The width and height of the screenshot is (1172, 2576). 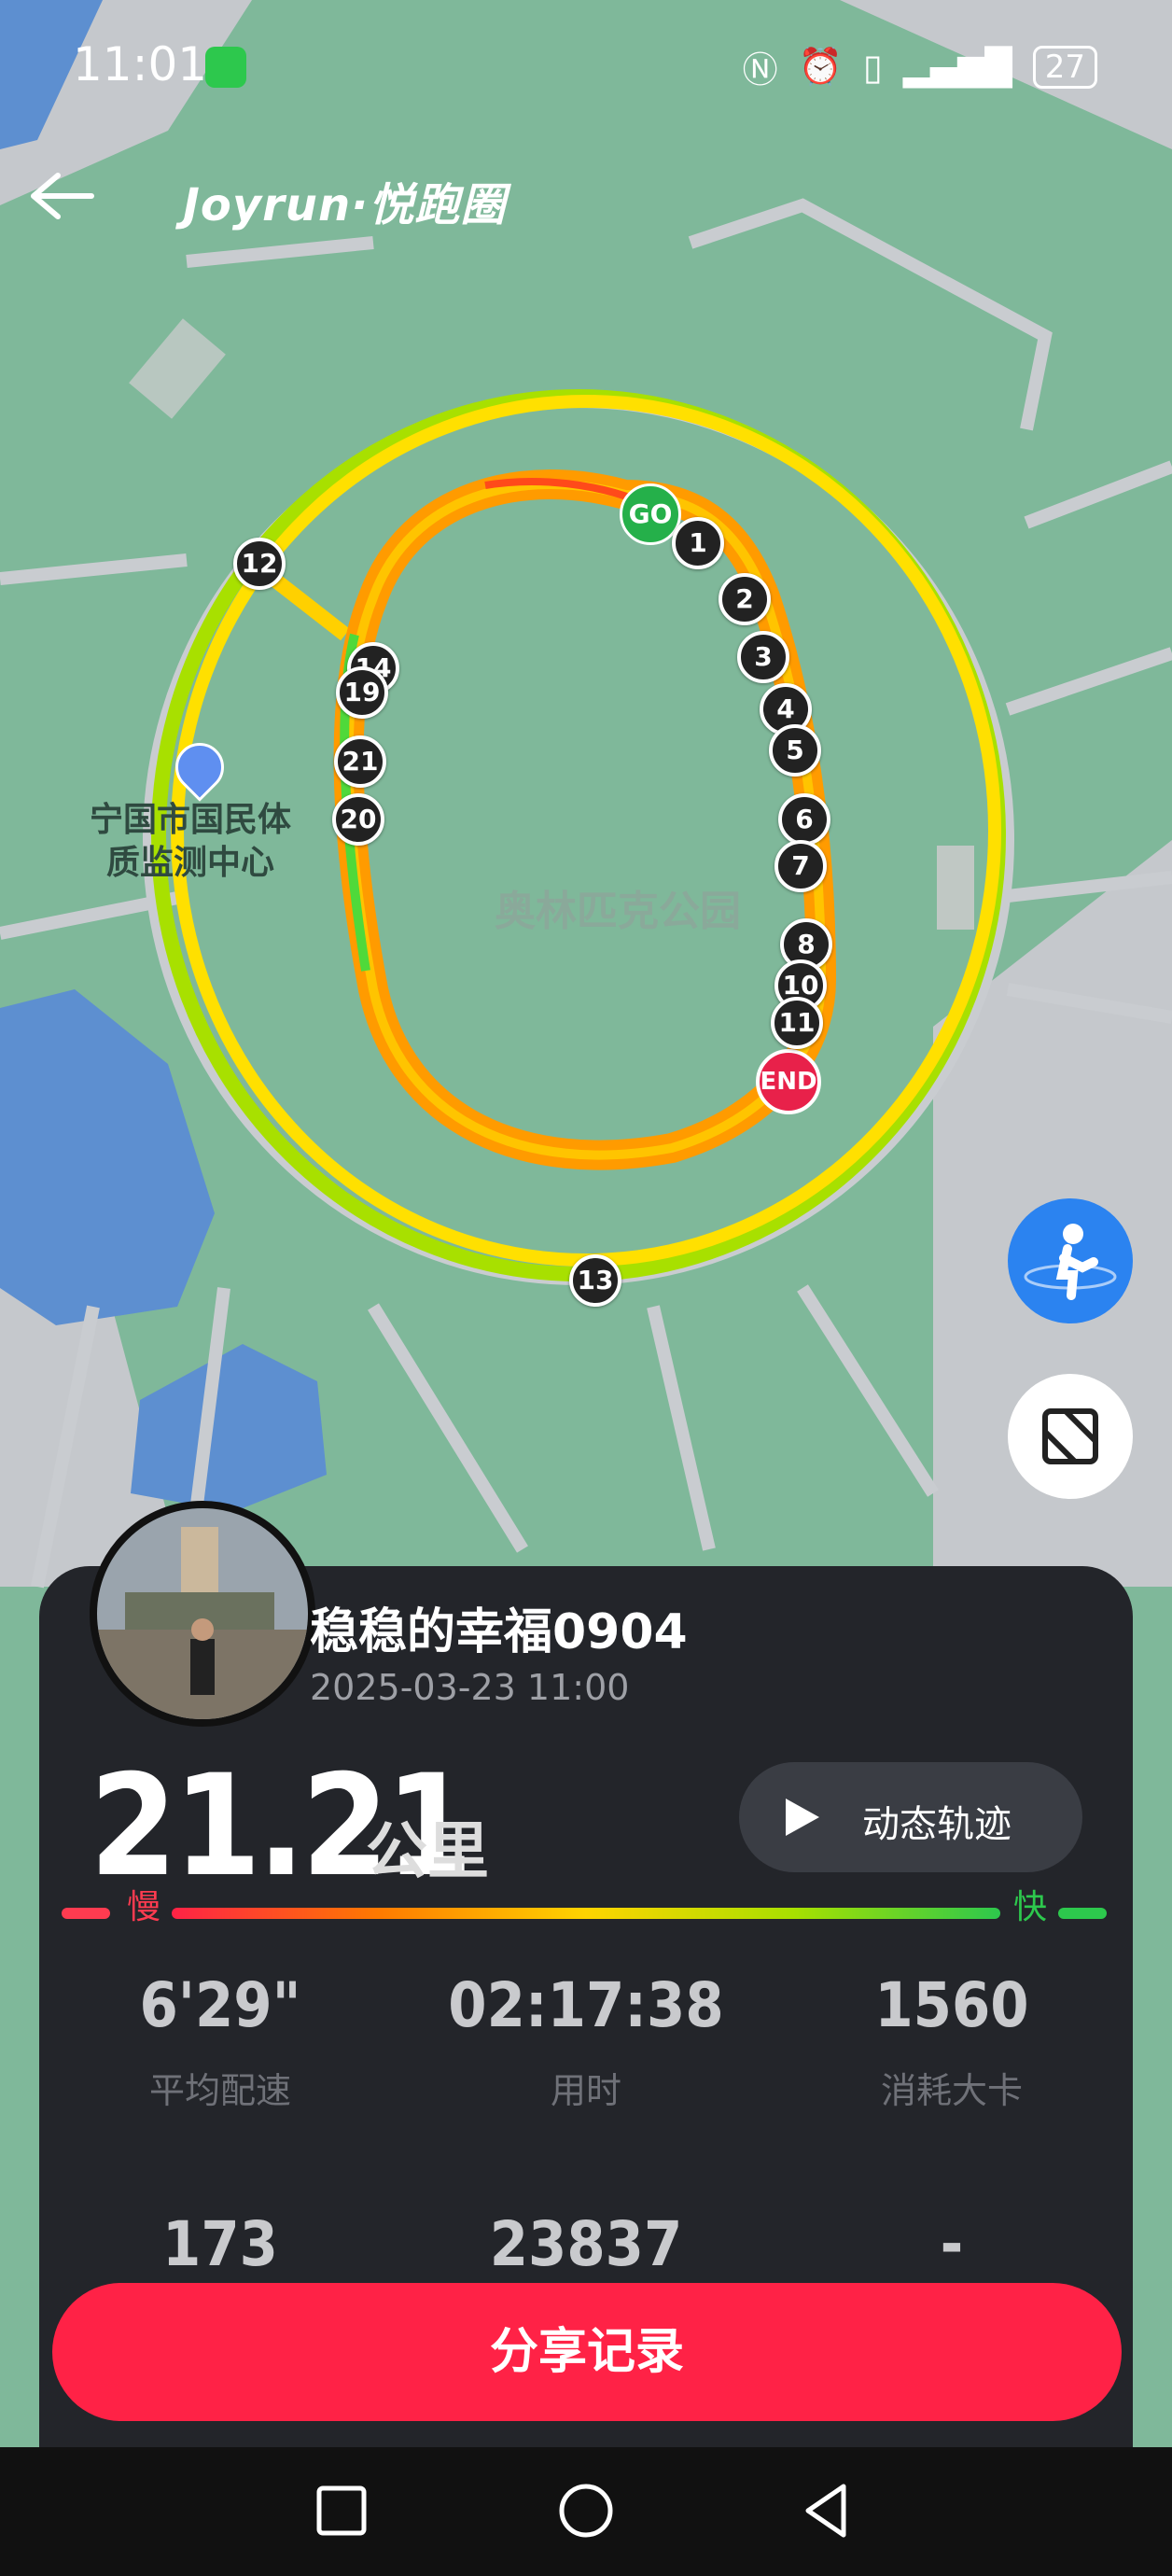 I want to click on map-view-toggle-button, so click(x=1070, y=1436).